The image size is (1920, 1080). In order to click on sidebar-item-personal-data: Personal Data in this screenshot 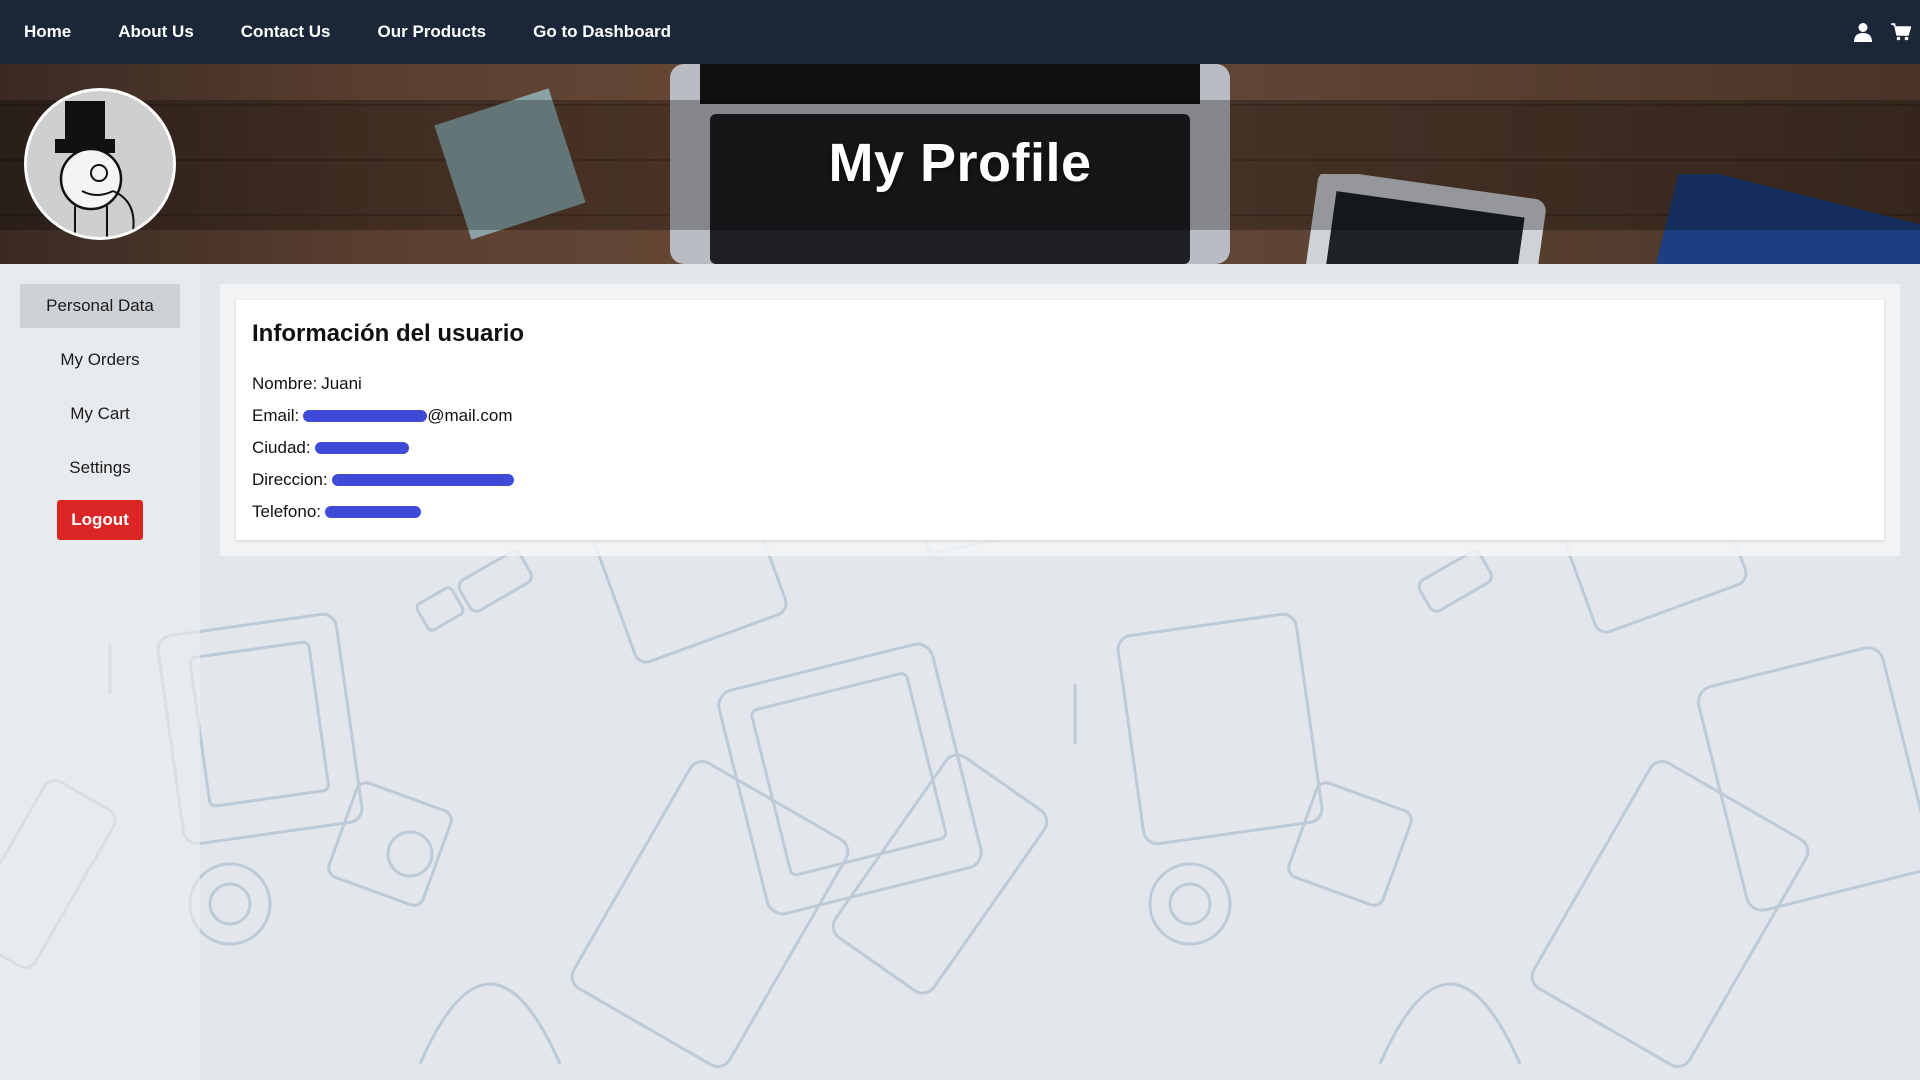, I will do `click(100, 306)`.